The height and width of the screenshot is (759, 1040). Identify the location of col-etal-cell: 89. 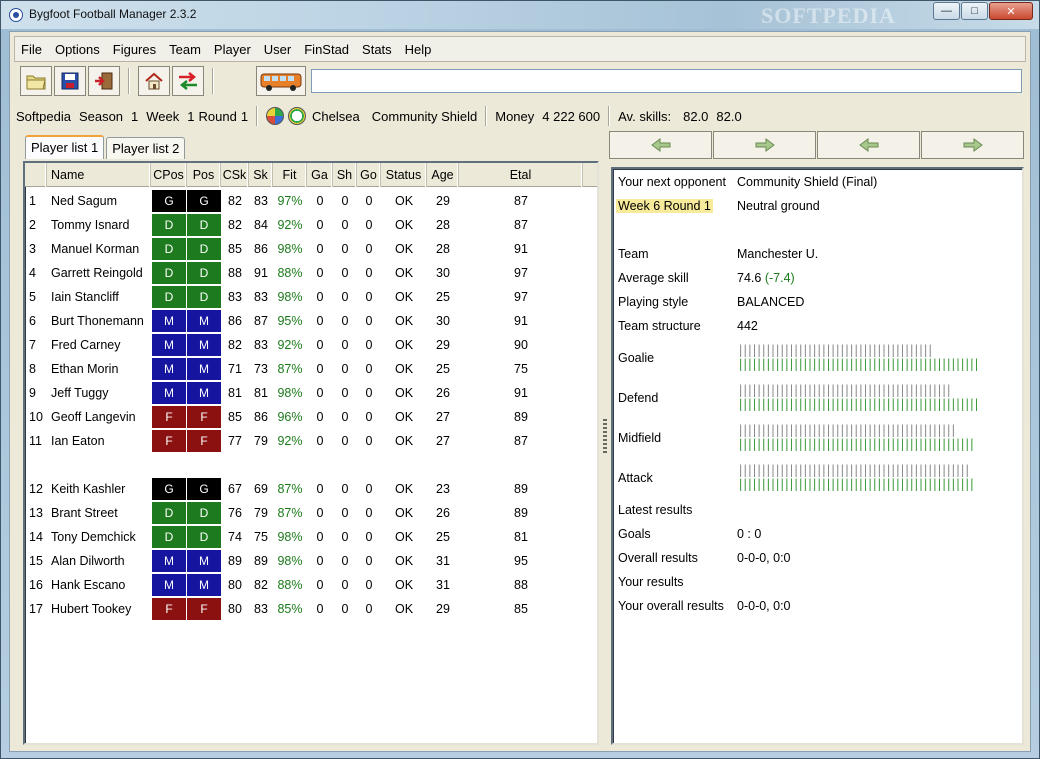
(521, 513).